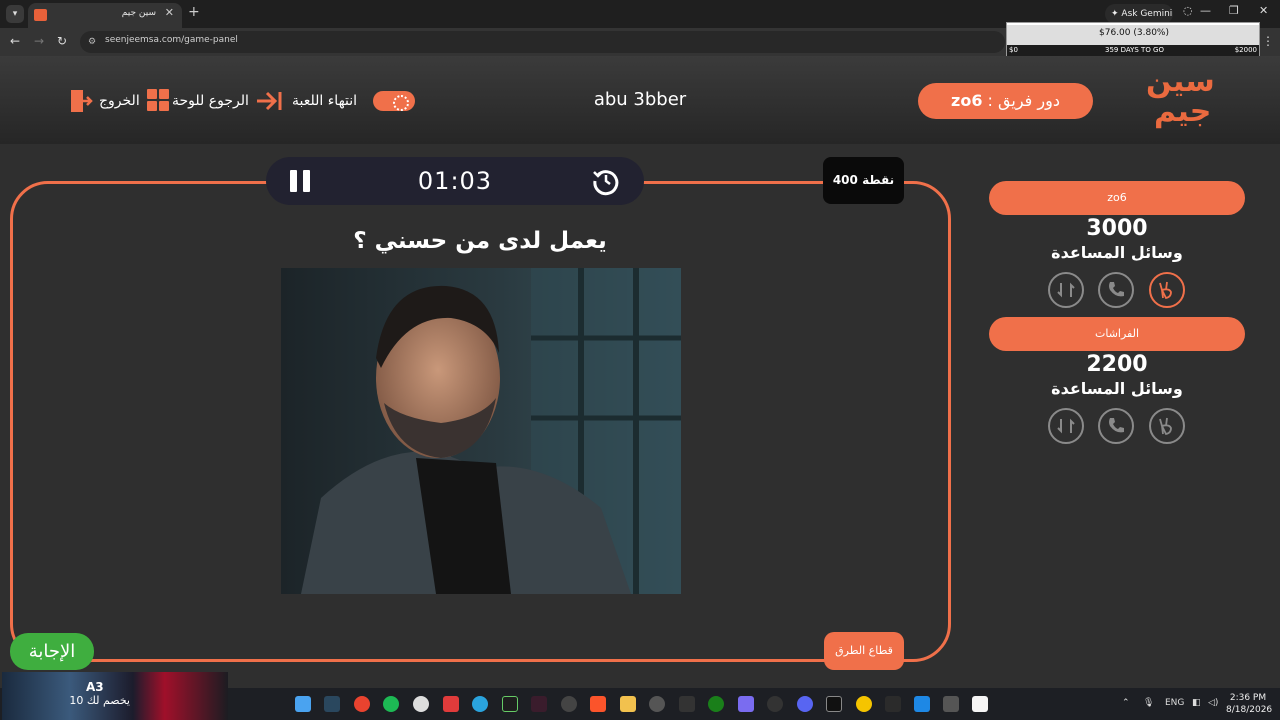 This screenshot has width=1280, height=720. I want to click on chrome-icon, so click(362, 704).